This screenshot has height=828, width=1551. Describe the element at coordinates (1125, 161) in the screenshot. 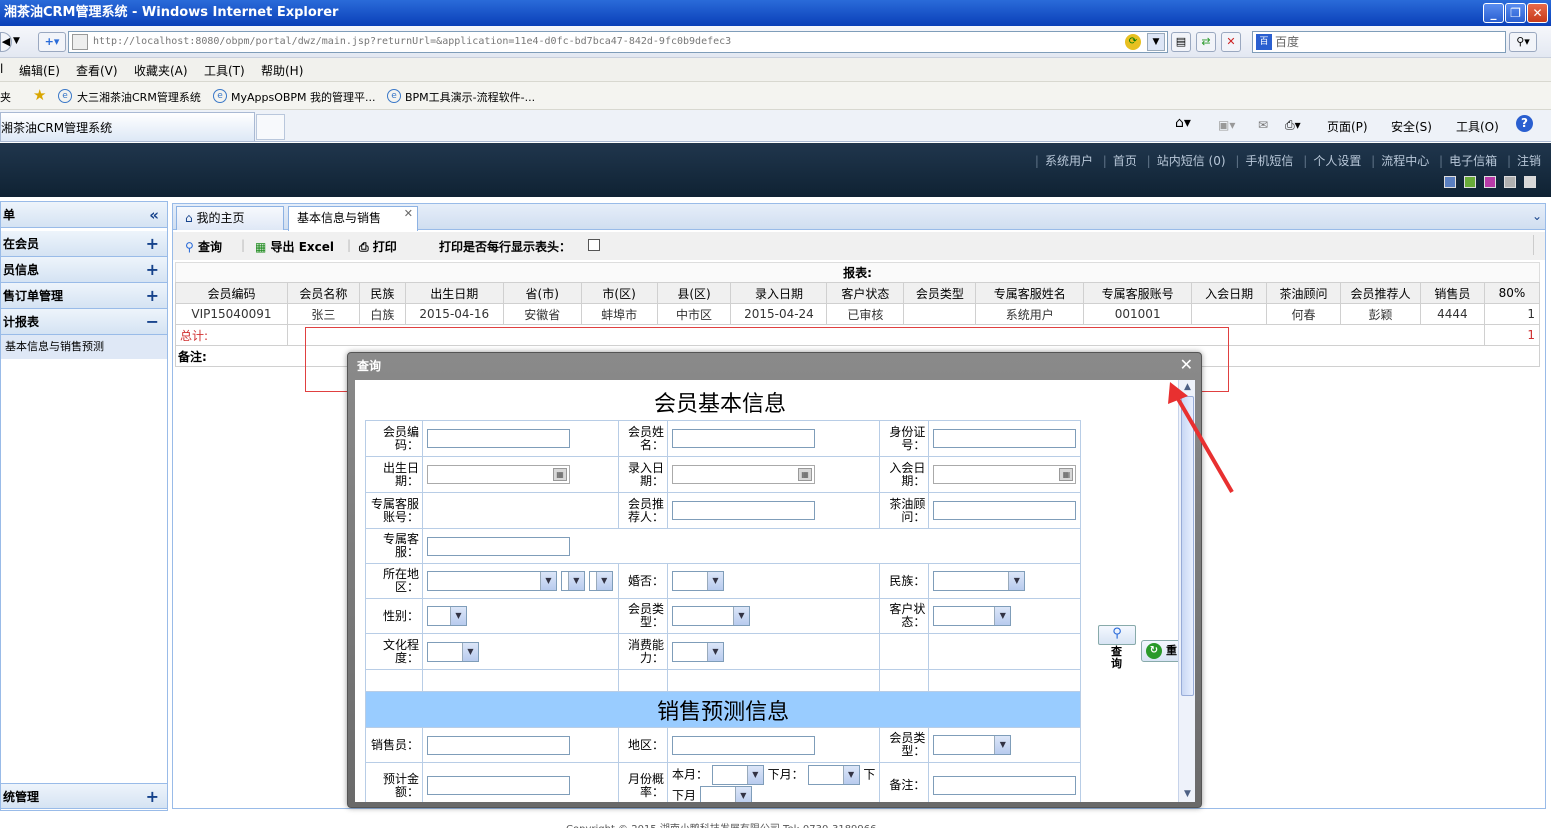

I see `topnav-home: 首页` at that location.